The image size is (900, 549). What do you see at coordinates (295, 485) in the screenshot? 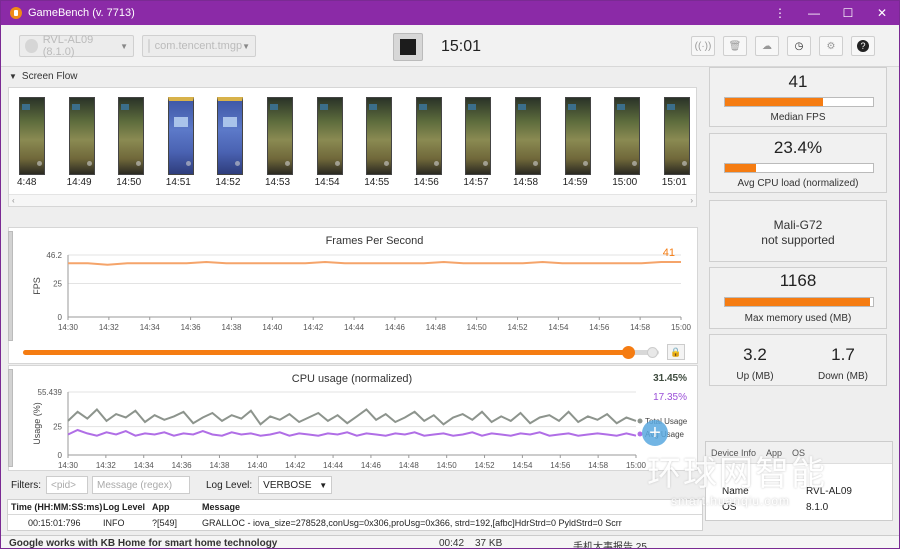
I see `log-level-select: VERBOSE ▼` at bounding box center [295, 485].